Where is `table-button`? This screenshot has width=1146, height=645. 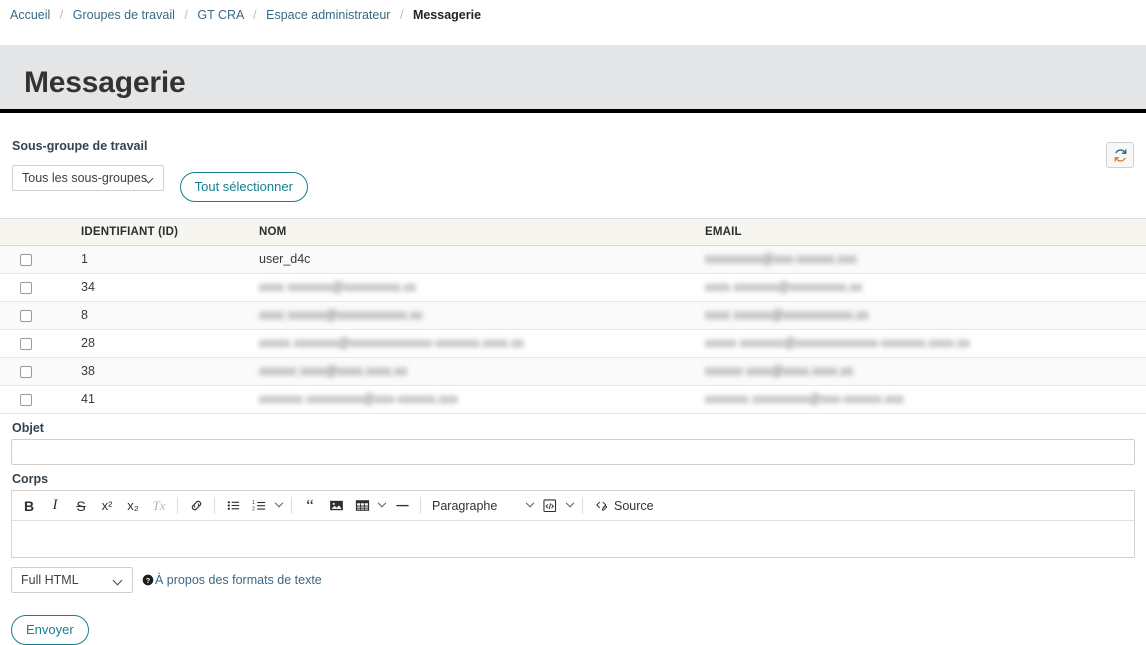 table-button is located at coordinates (362, 506).